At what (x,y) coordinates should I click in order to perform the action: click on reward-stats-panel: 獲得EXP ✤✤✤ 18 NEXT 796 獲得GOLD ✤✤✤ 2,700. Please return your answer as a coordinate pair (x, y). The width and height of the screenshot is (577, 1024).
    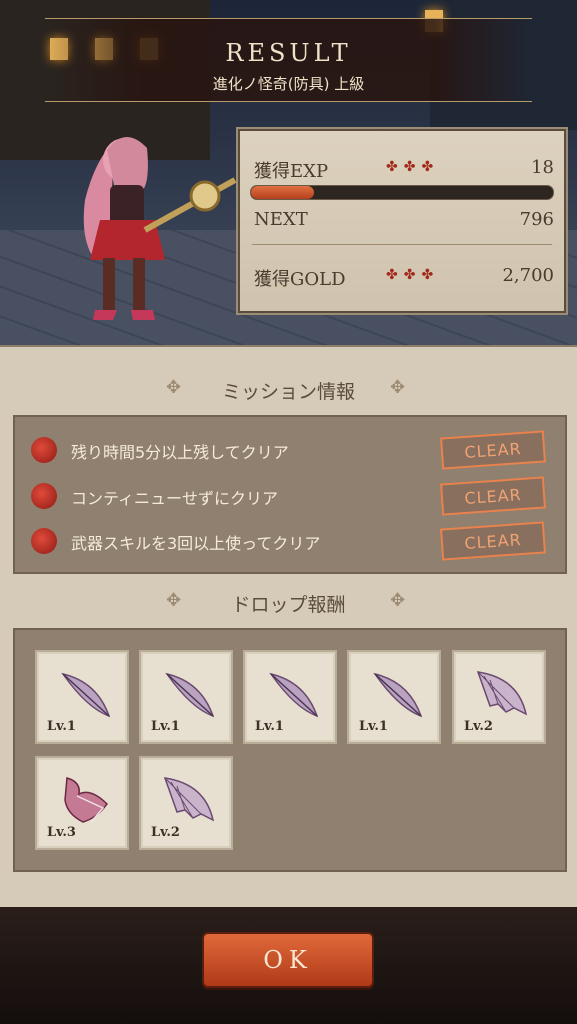
    Looking at the image, I should click on (402, 221).